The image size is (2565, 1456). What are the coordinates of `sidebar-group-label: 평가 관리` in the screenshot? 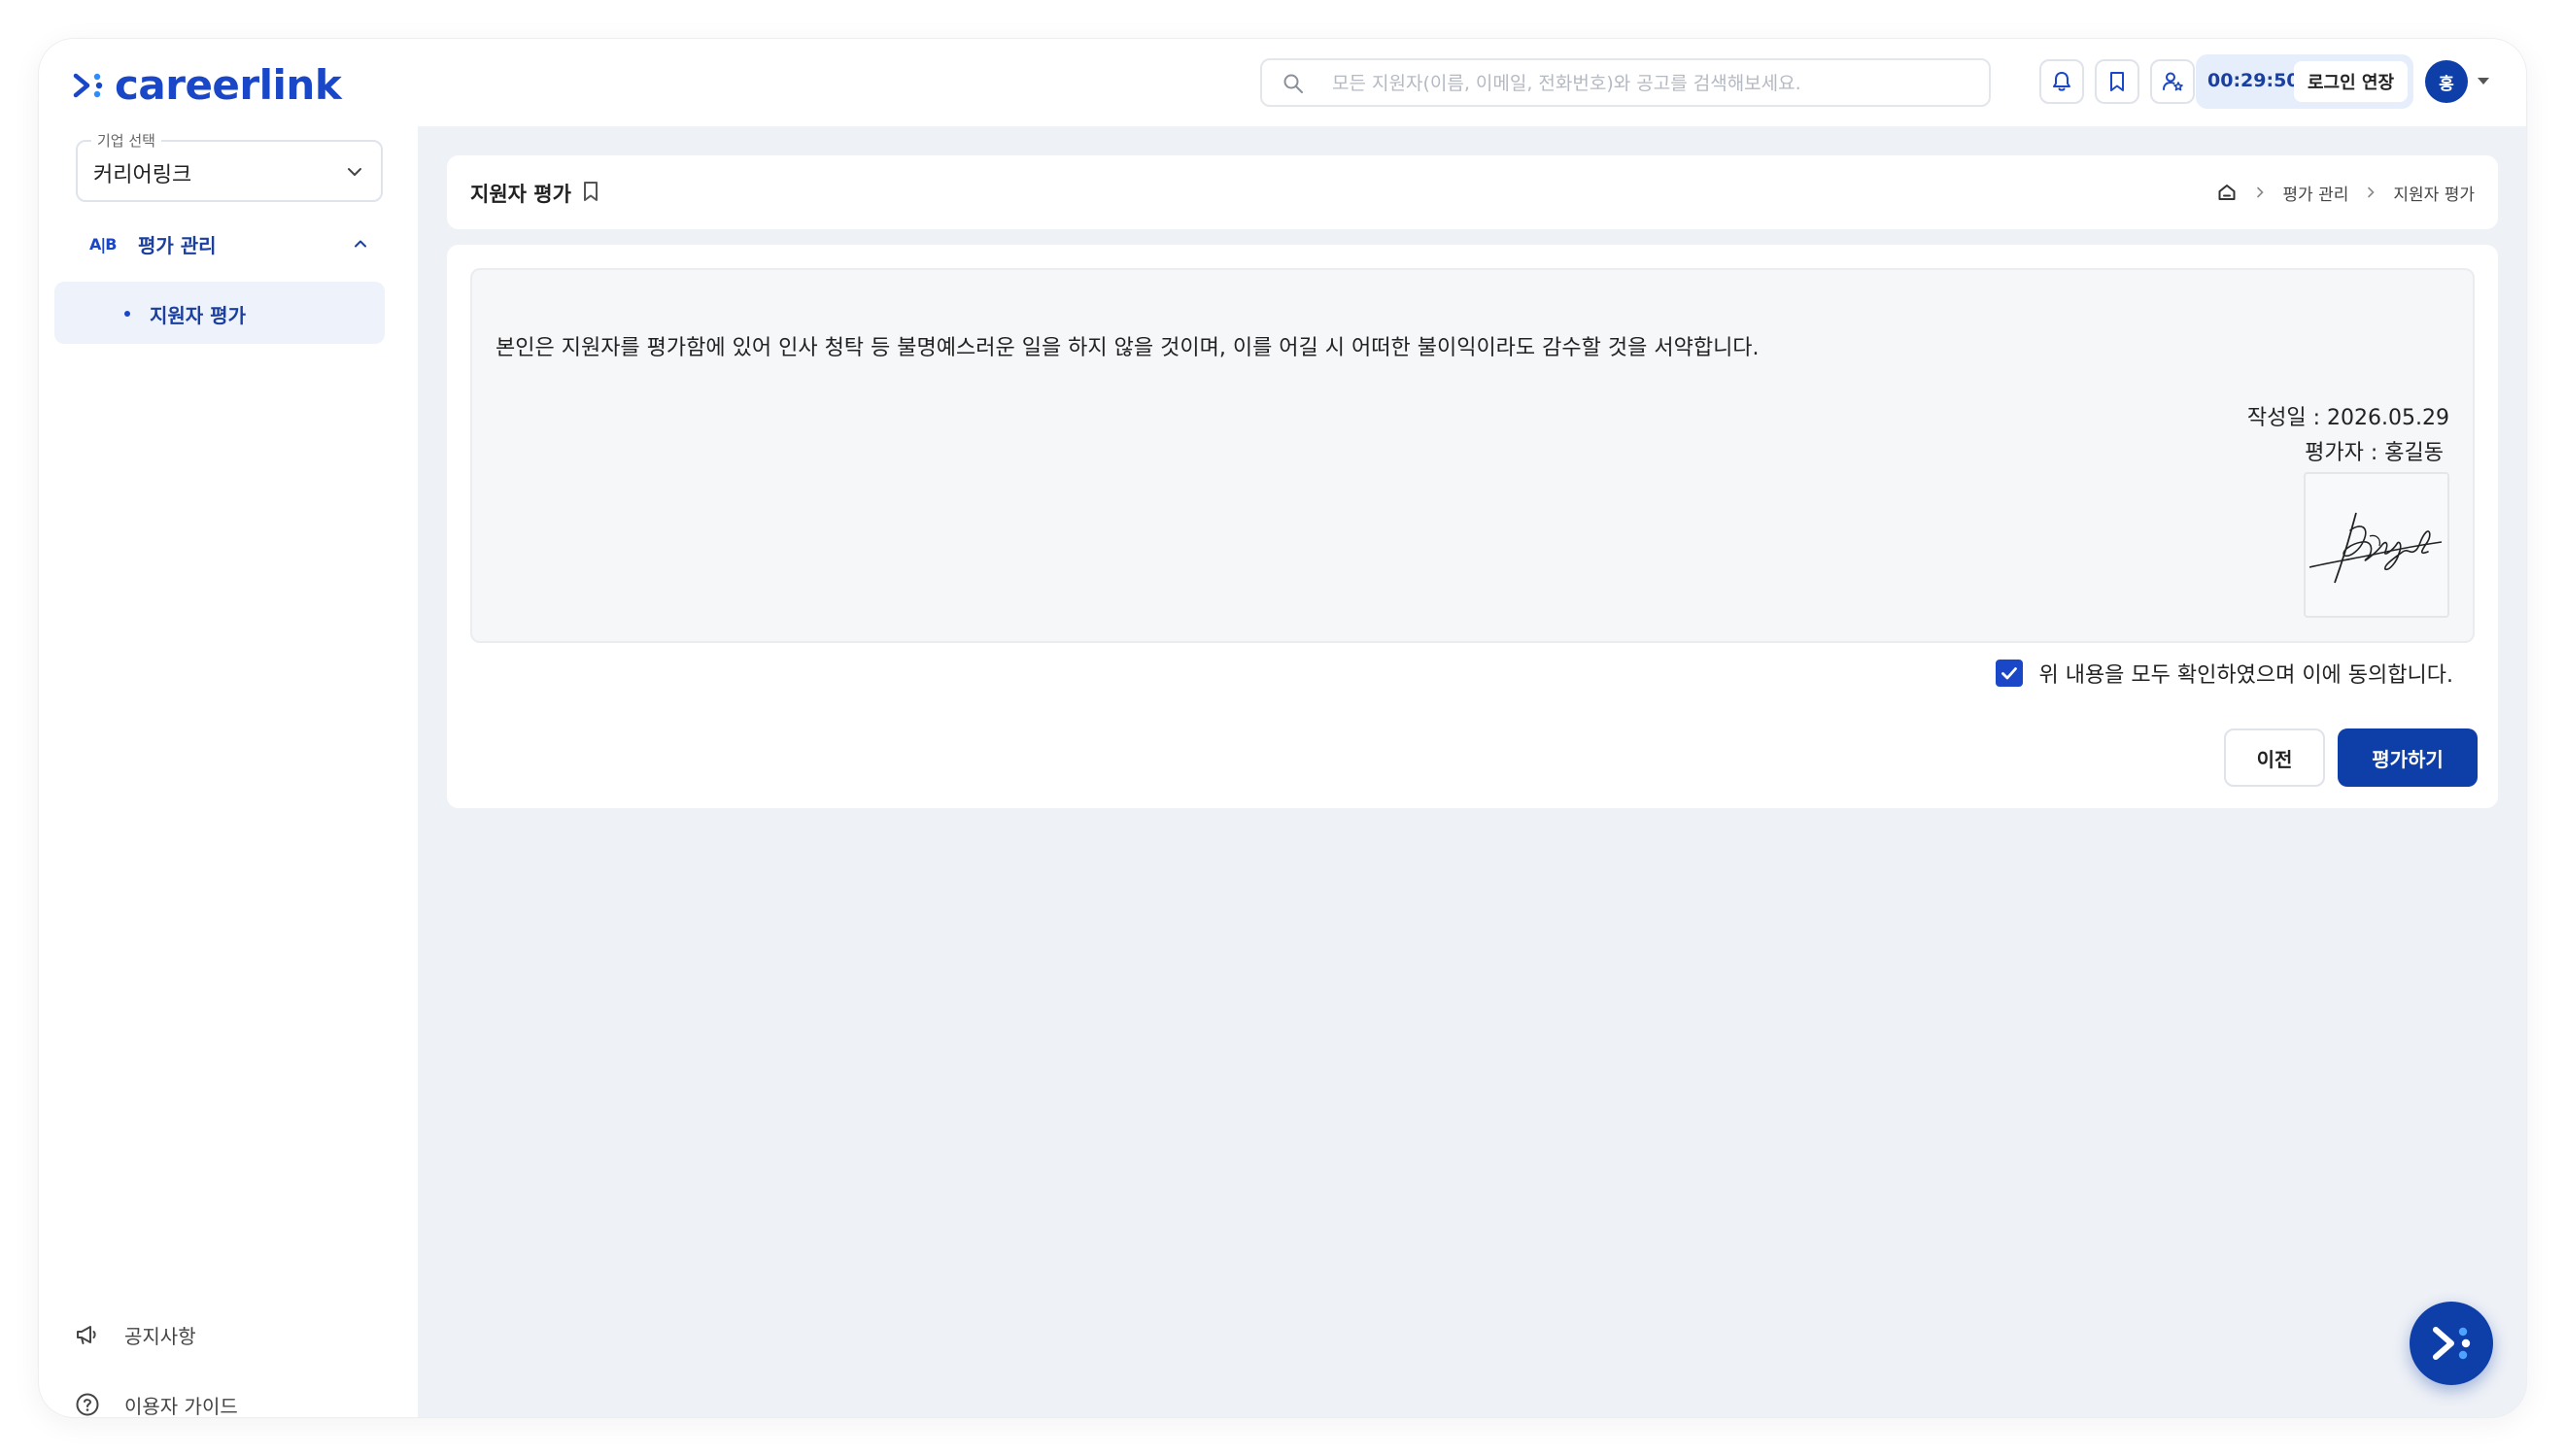 It's located at (177, 245).